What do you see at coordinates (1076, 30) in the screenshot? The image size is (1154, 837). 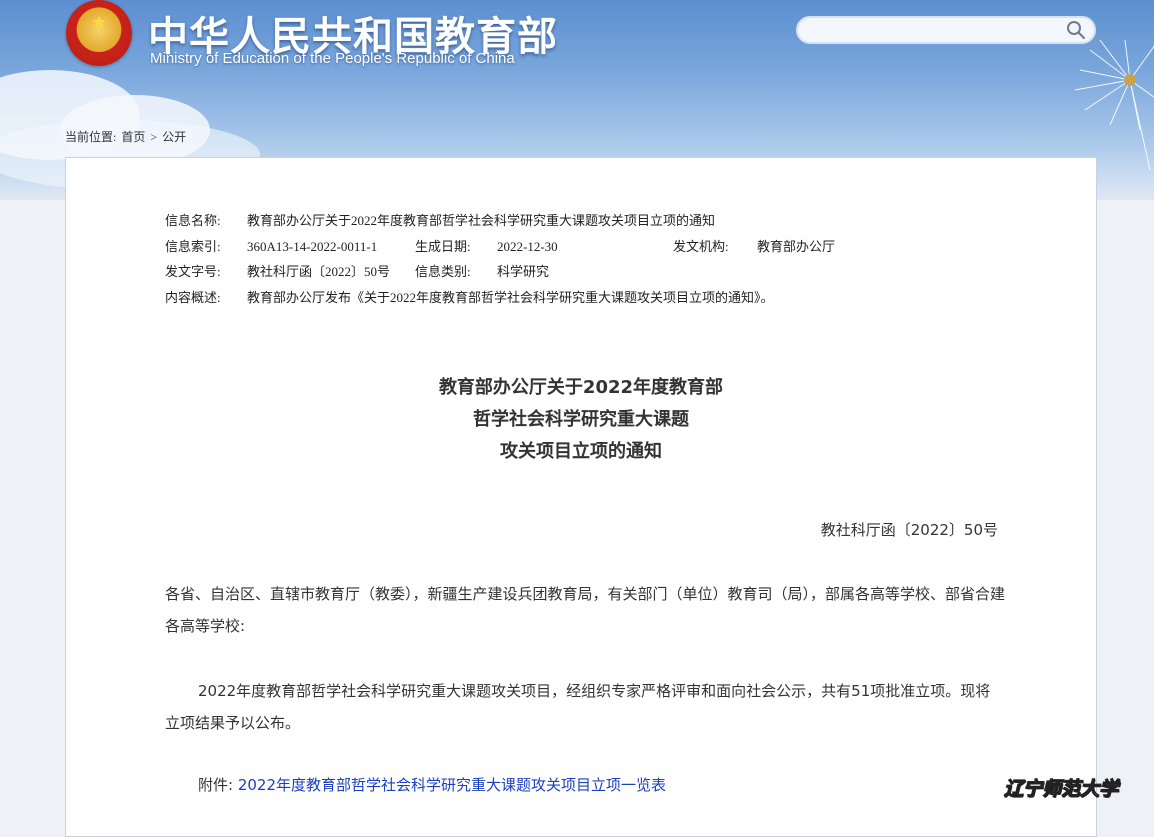 I see `search-icon` at bounding box center [1076, 30].